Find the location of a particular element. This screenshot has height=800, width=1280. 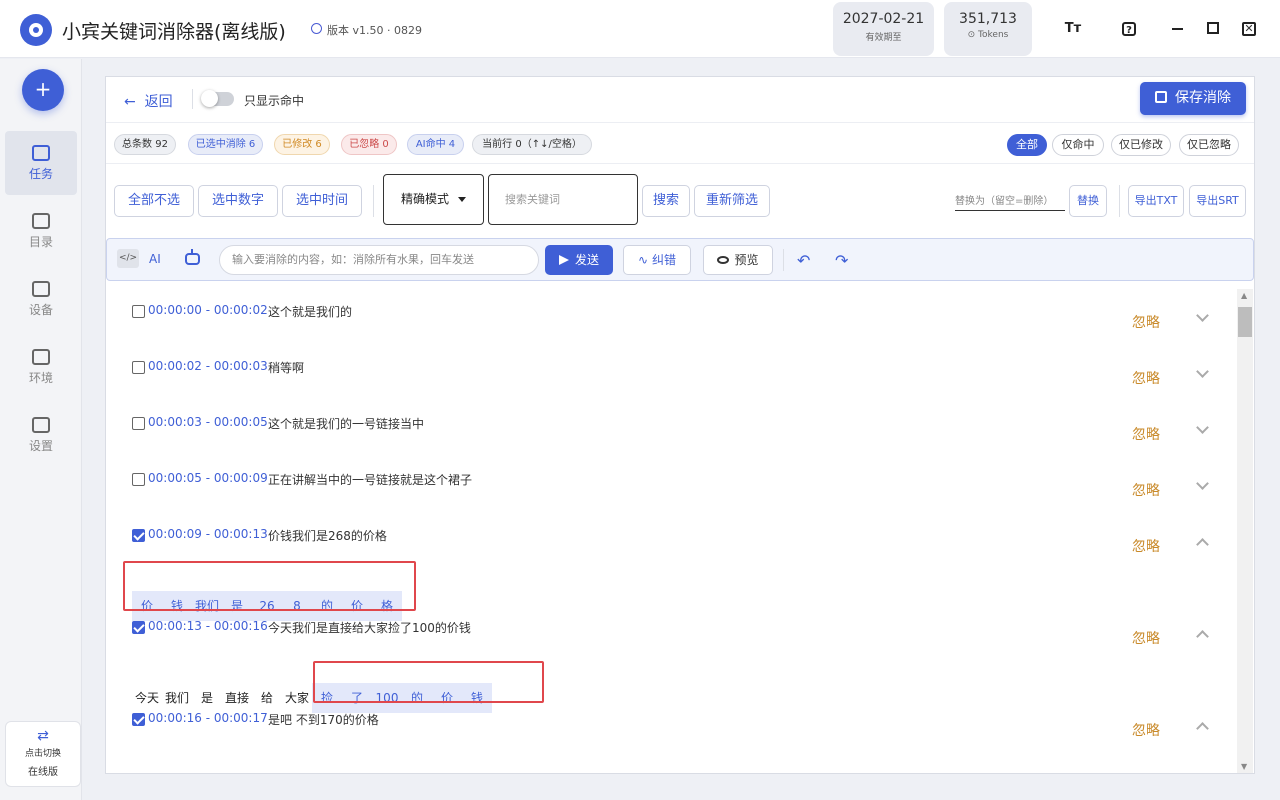

segment-row: 00:00:00 - 00:00:02 这个就是我们的 忽略 is located at coordinates (677, 325).